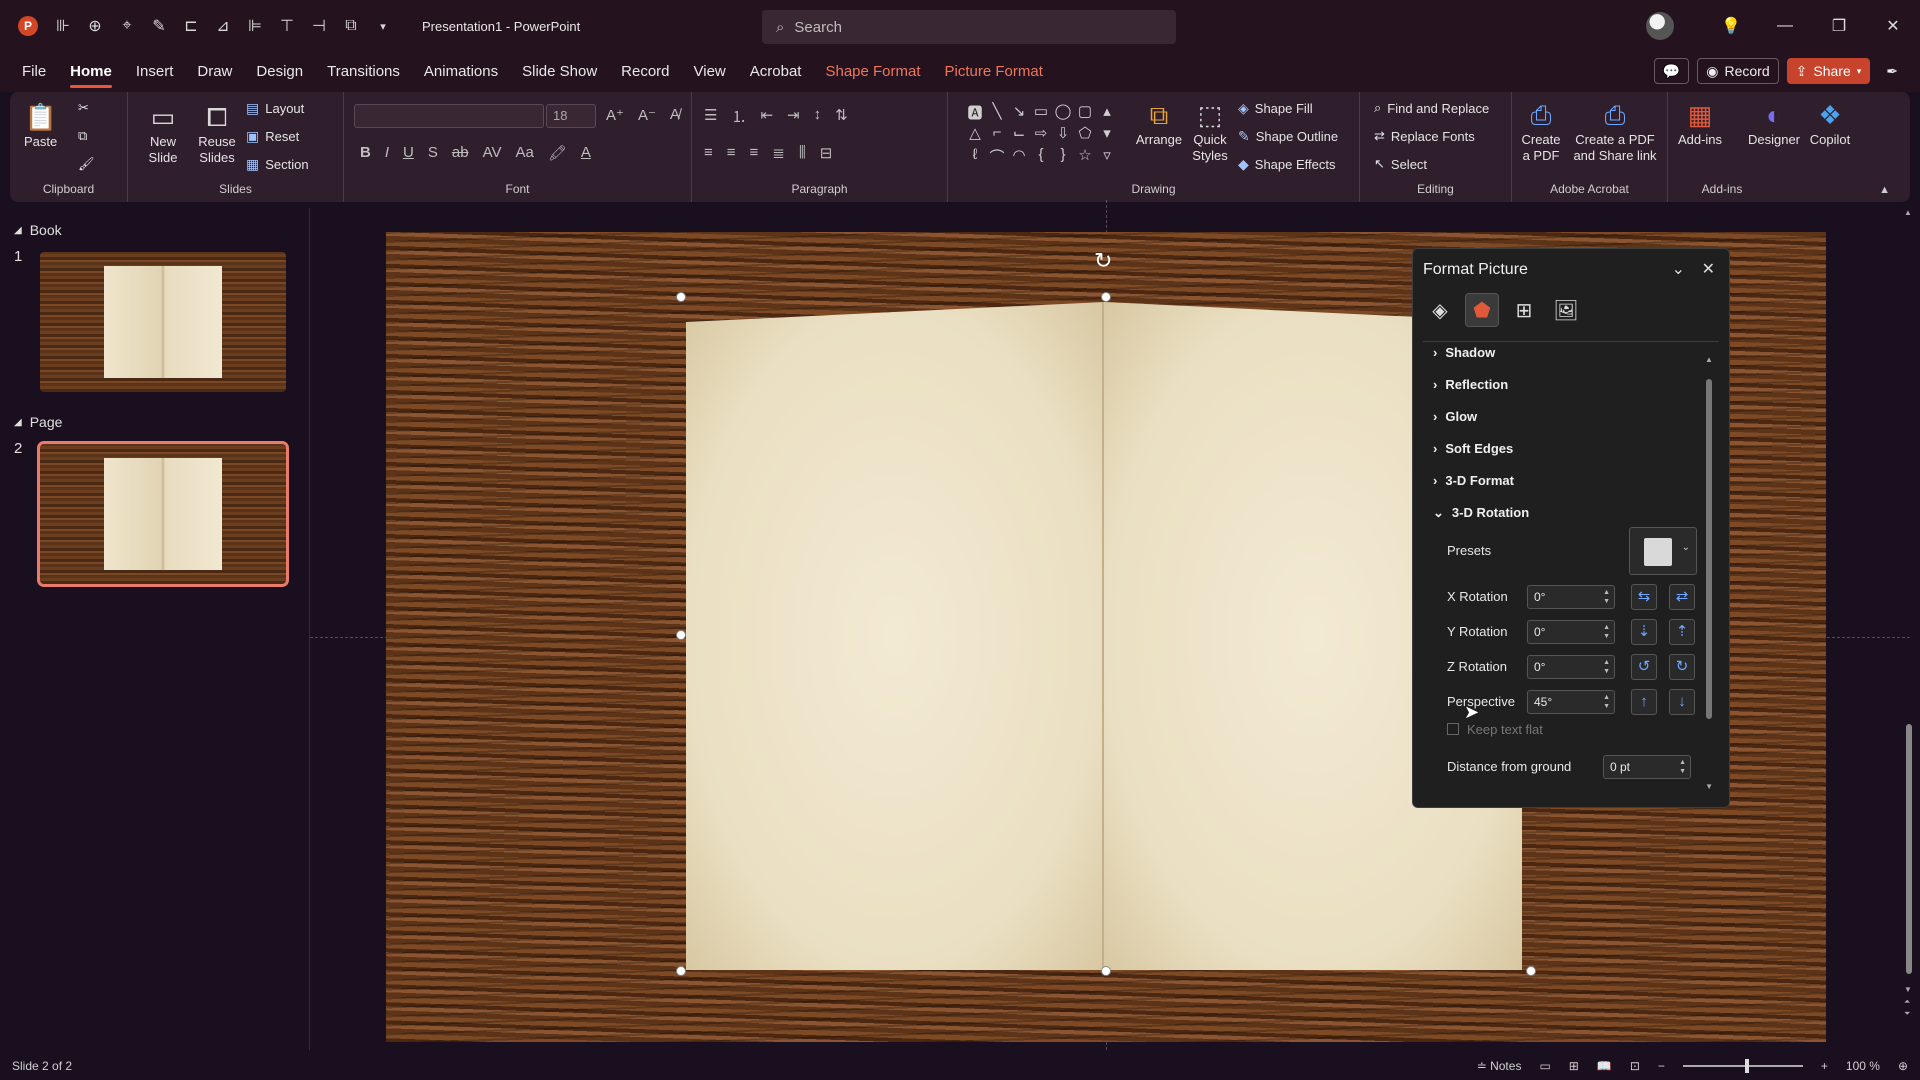 The height and width of the screenshot is (1080, 1920). What do you see at coordinates (1678, 269) in the screenshot?
I see `pane-options-icon: ⌄` at bounding box center [1678, 269].